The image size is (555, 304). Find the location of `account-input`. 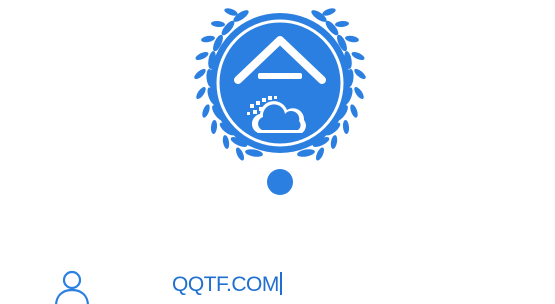

account-input is located at coordinates (319, 283).